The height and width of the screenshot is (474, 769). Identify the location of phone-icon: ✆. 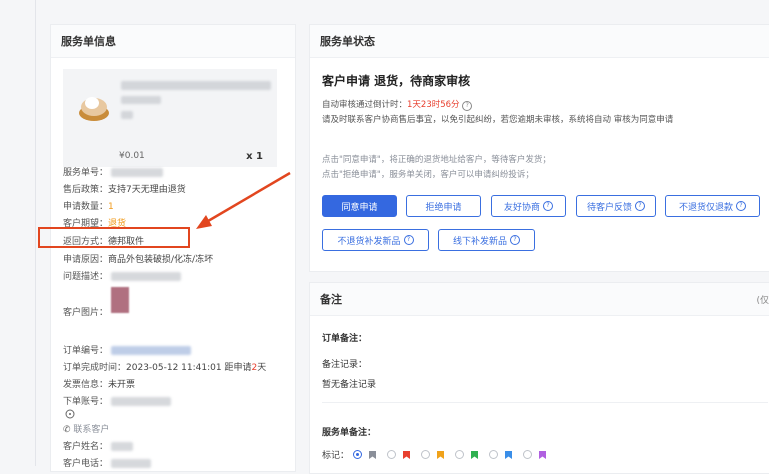
(67, 430).